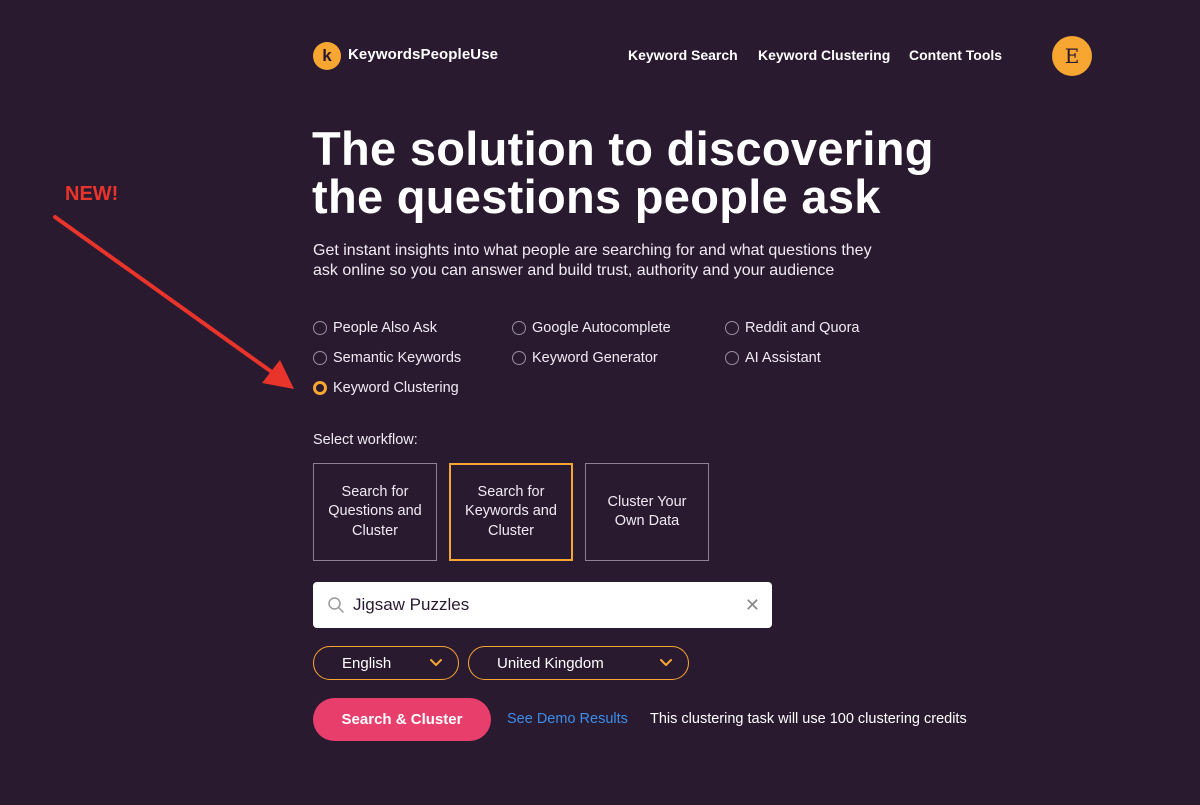  What do you see at coordinates (173, 302) in the screenshot?
I see `annotation-arrow-icon` at bounding box center [173, 302].